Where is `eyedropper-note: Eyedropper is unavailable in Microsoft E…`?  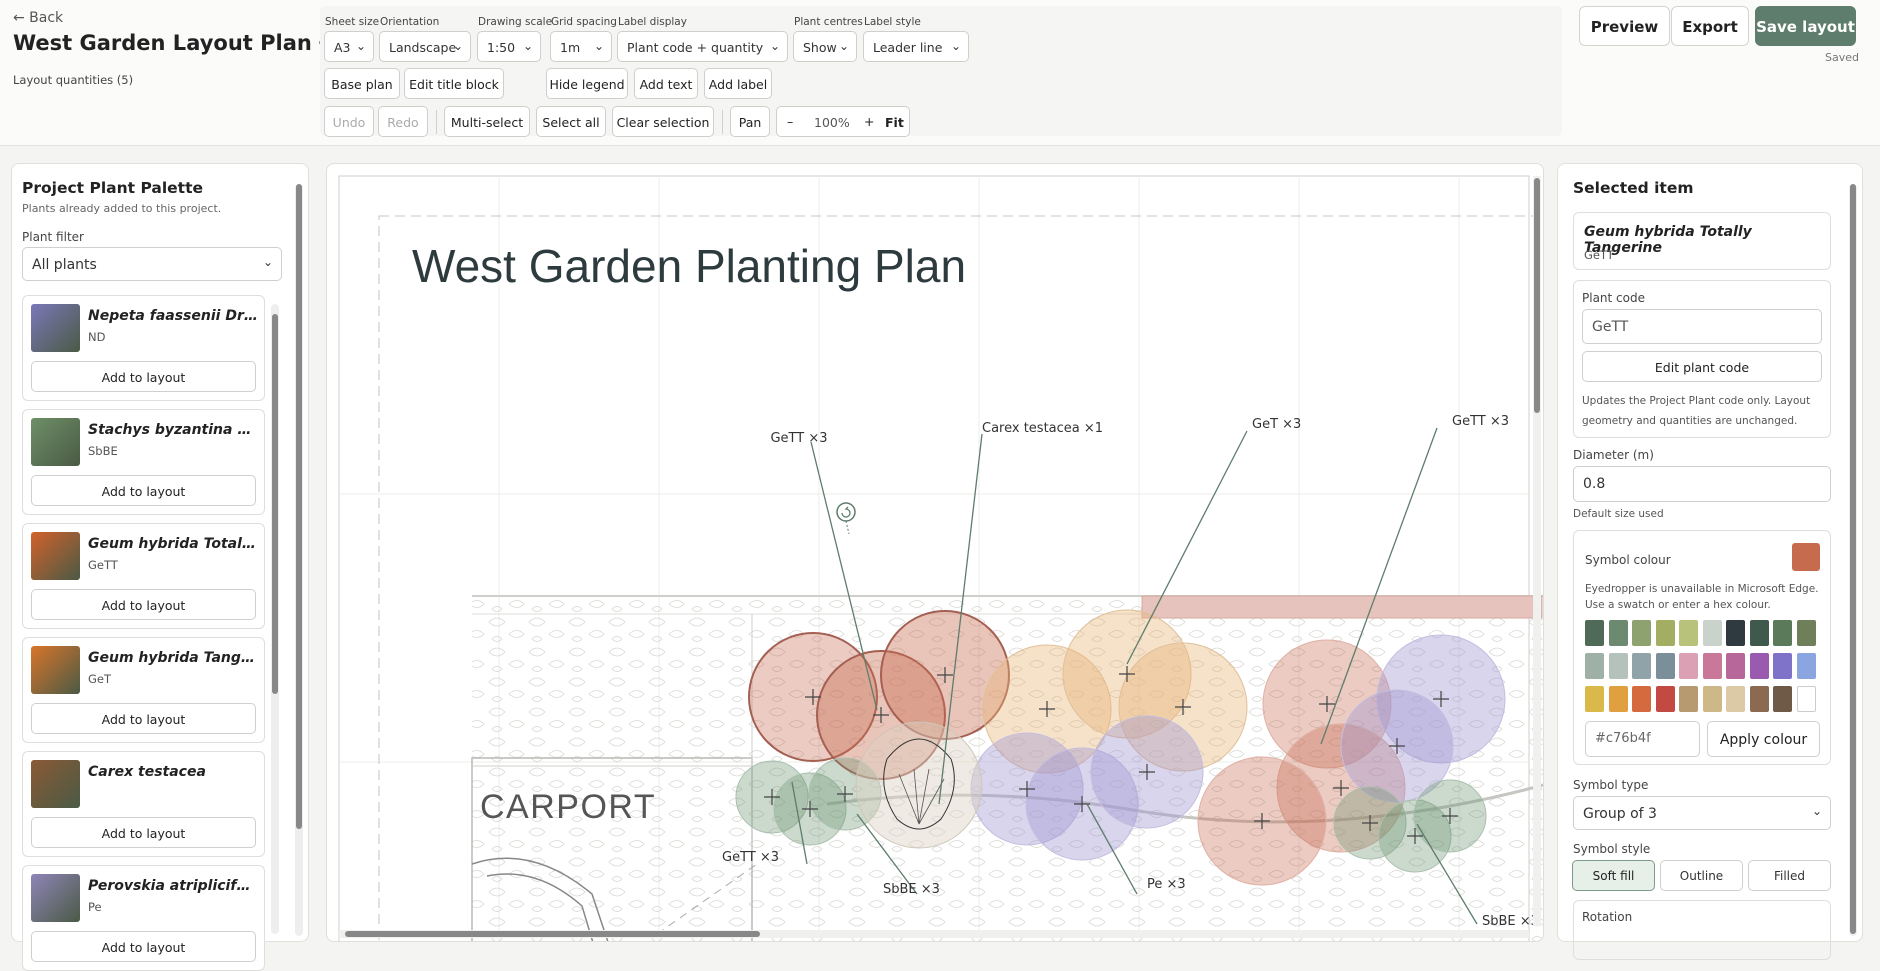 eyedropper-note: Eyedropper is unavailable in Microsoft E… is located at coordinates (1702, 597).